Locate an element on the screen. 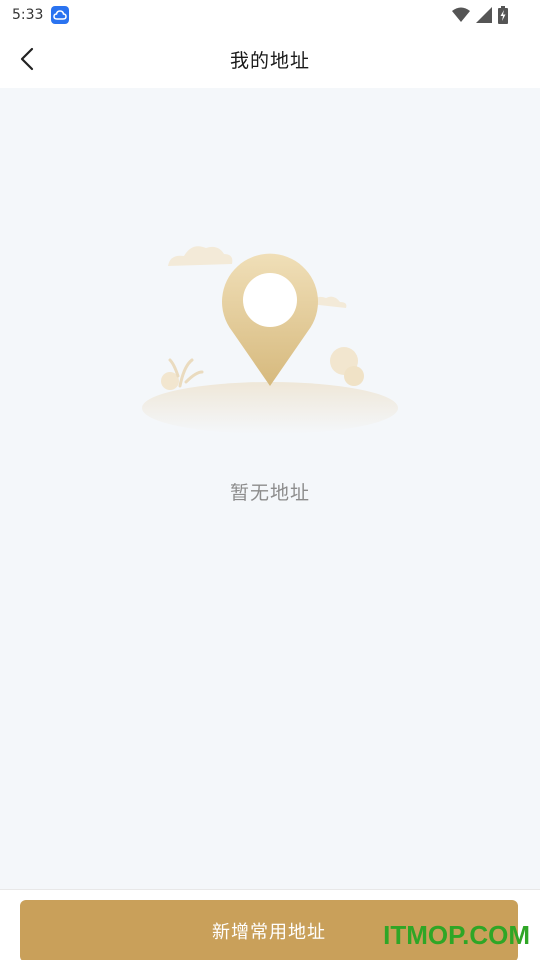 This screenshot has height=960, width=540. battery-charging-icon is located at coordinates (503, 15).